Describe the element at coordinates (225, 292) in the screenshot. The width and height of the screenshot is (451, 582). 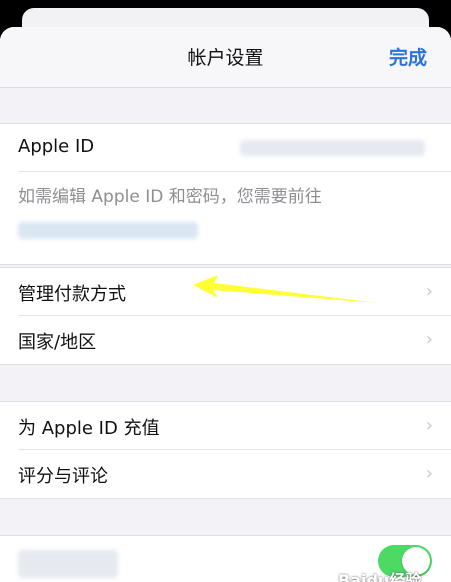
I see `manage-payment-row: 管理付款方式 ›` at that location.